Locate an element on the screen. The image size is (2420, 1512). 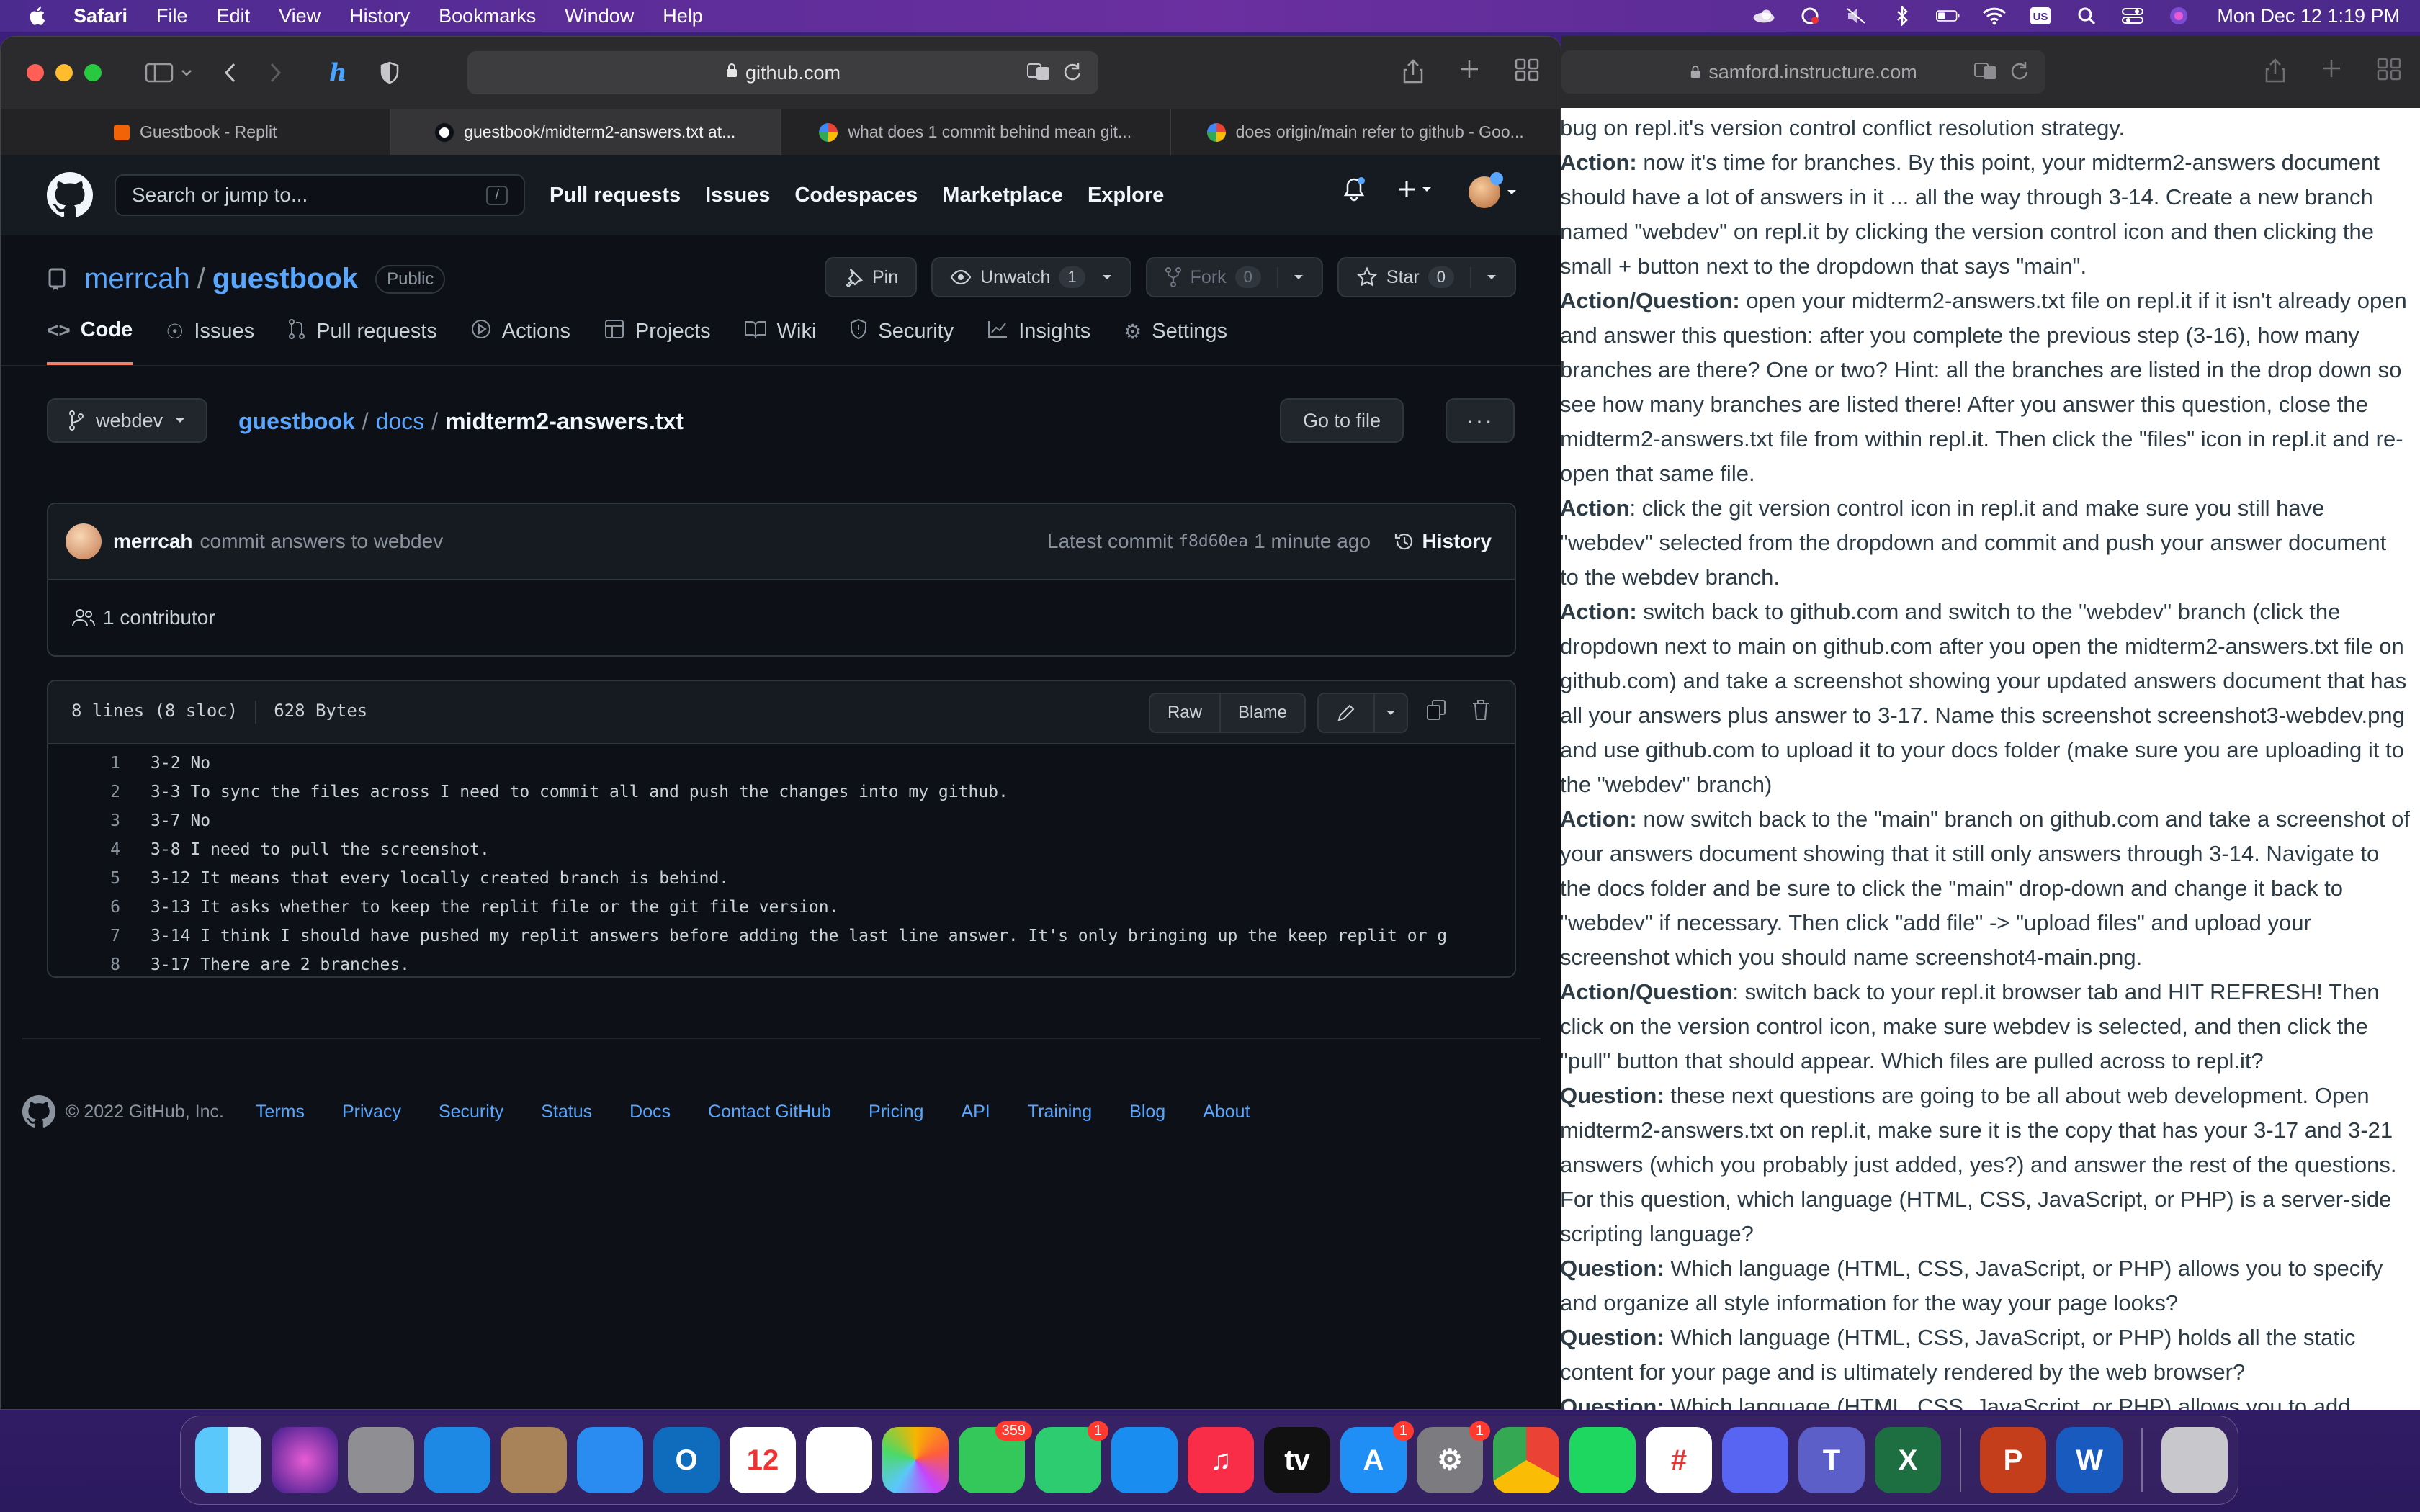
create-new-icon is located at coordinates (1417, 192).